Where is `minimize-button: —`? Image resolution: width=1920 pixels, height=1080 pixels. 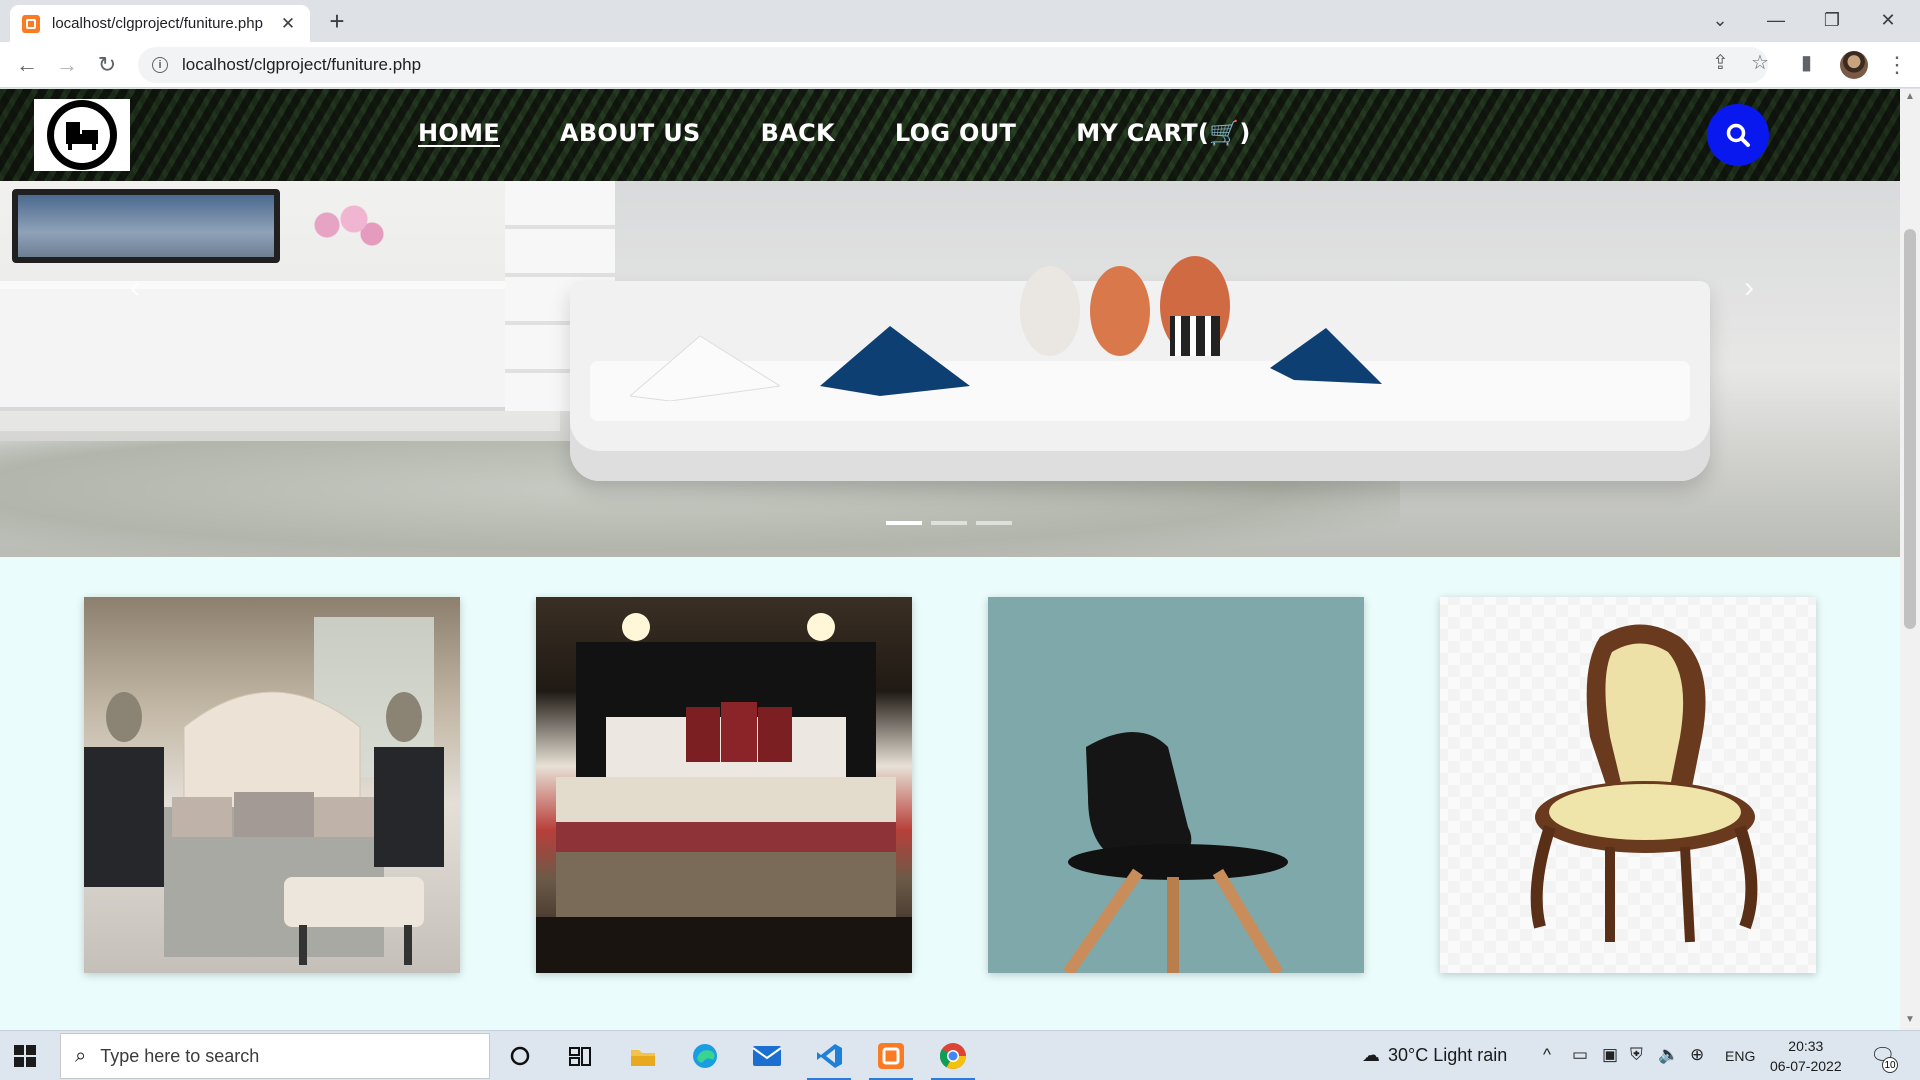
minimize-button: — is located at coordinates (1776, 20).